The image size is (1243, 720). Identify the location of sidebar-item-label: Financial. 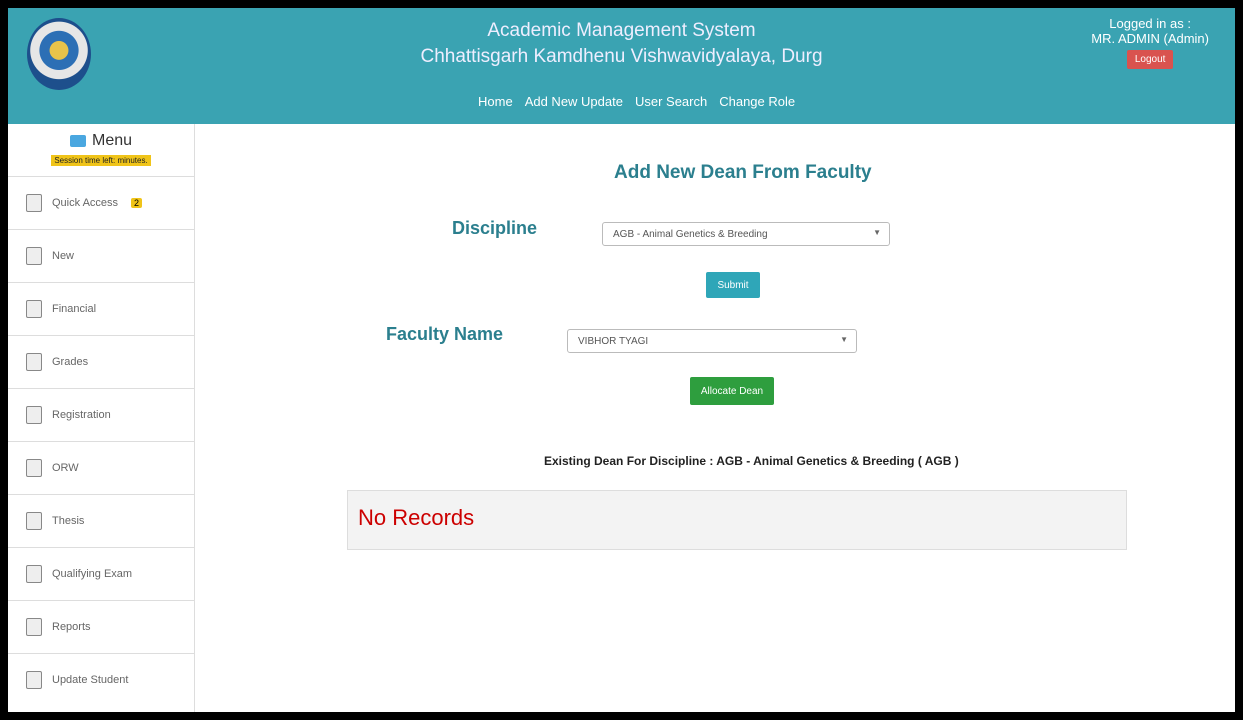
(74, 309).